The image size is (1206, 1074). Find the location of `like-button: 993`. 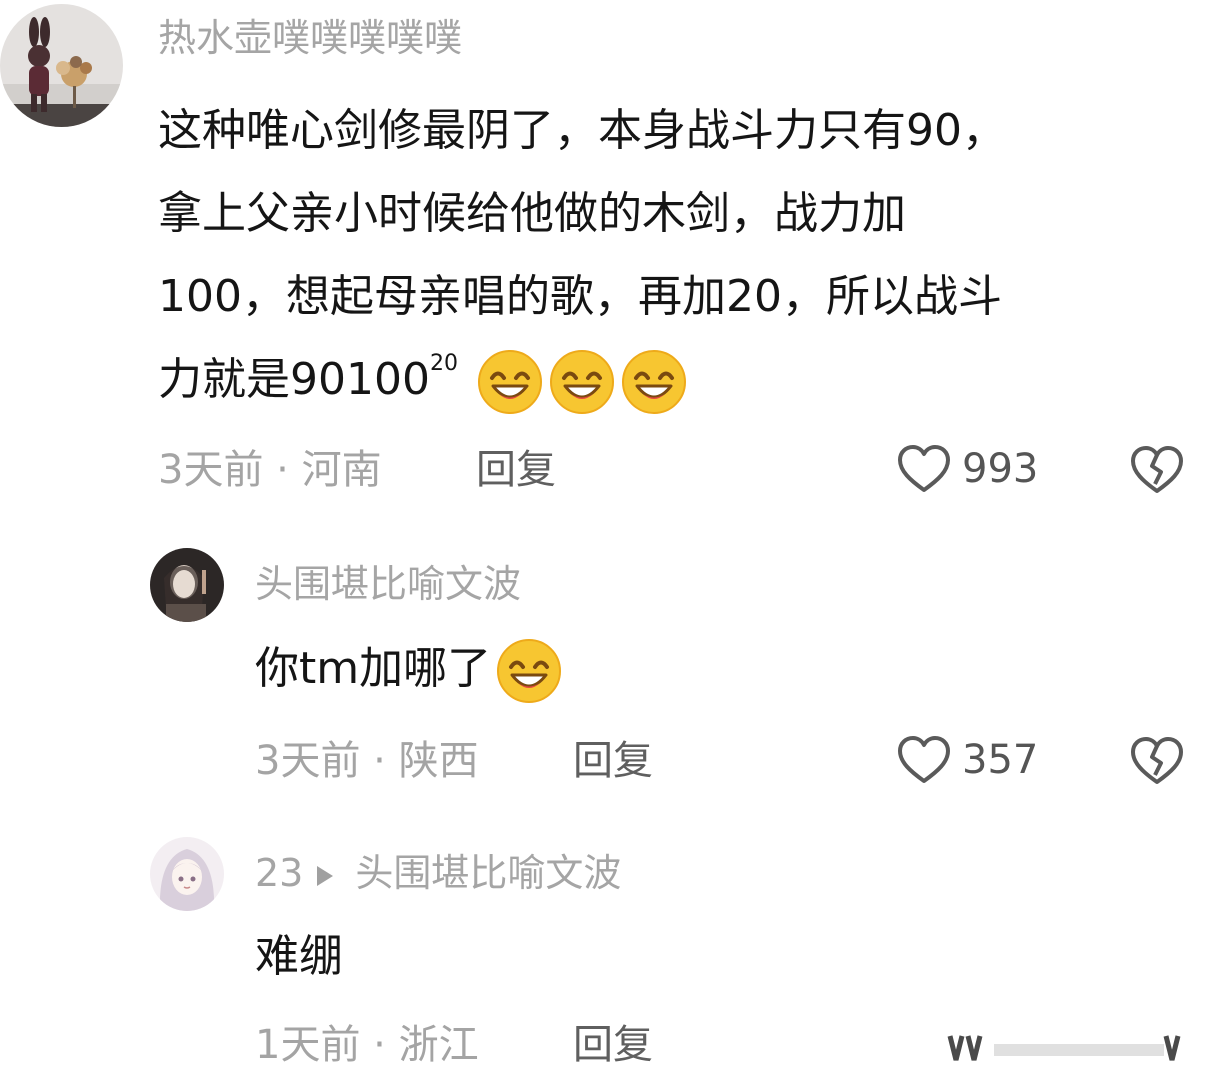

like-button: 993 is located at coordinates (967, 469).